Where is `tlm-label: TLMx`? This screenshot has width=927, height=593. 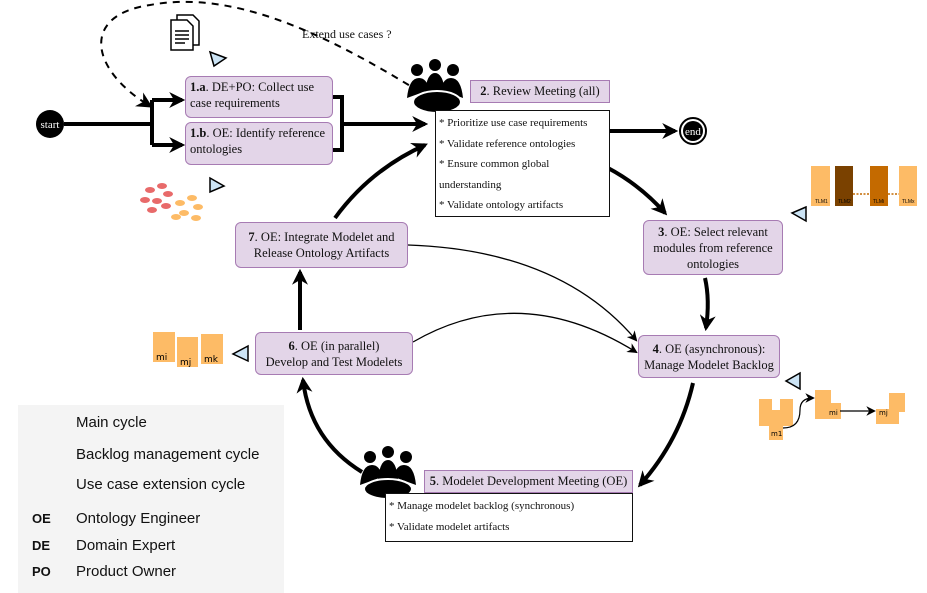 tlm-label: TLMx is located at coordinates (908, 202).